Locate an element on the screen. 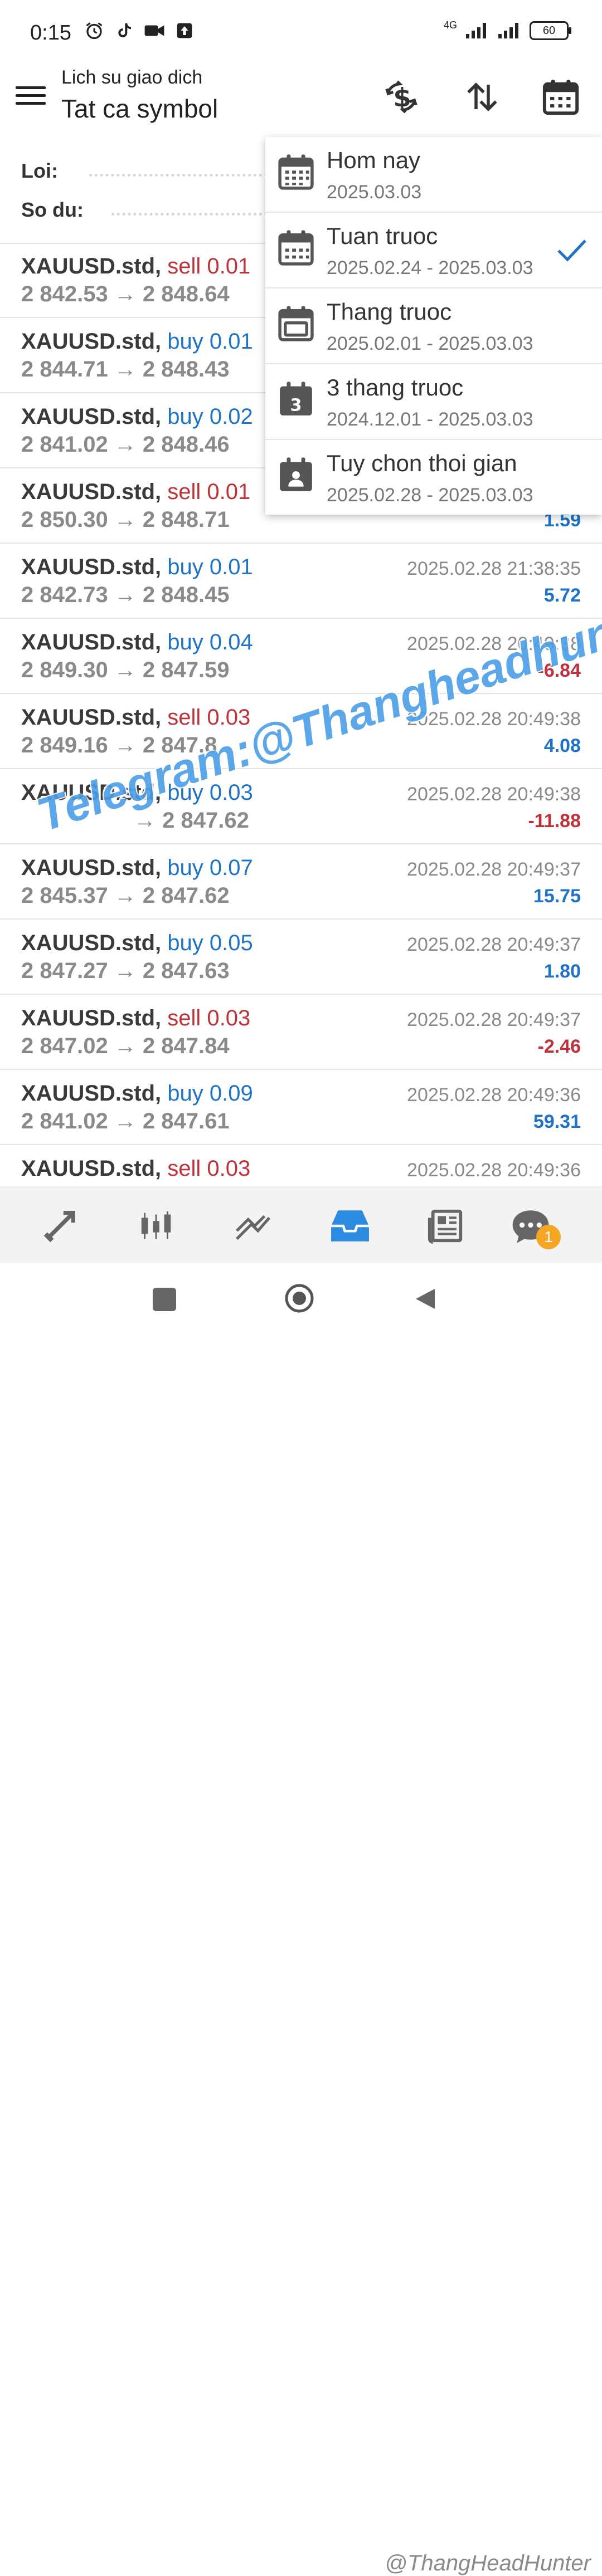  header-title: Tat ca symbol is located at coordinates (139, 109).